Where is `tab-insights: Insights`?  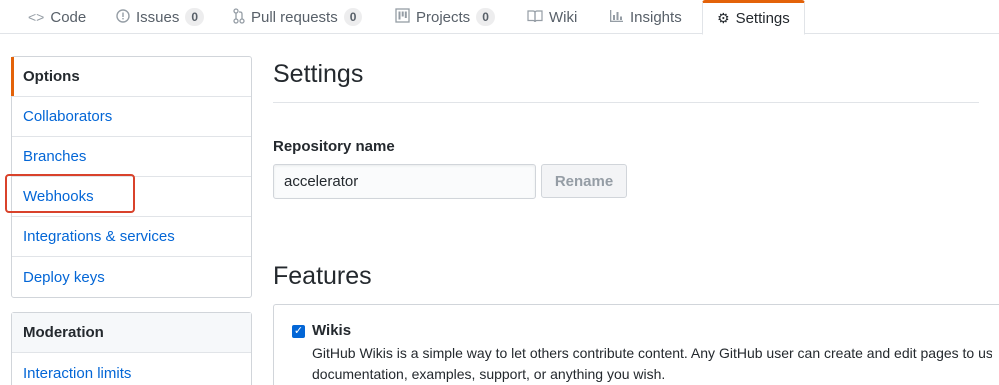 tab-insights: Insights is located at coordinates (645, 17).